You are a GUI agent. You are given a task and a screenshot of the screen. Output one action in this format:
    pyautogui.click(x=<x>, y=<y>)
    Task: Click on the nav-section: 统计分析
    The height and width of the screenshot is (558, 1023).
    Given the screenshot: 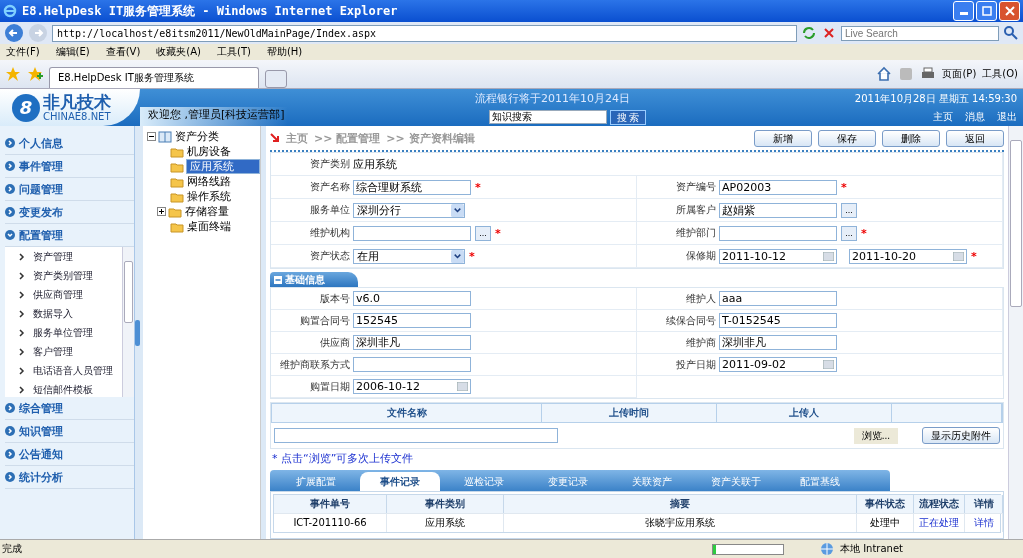 What is the action you would take?
    pyautogui.click(x=69, y=477)
    